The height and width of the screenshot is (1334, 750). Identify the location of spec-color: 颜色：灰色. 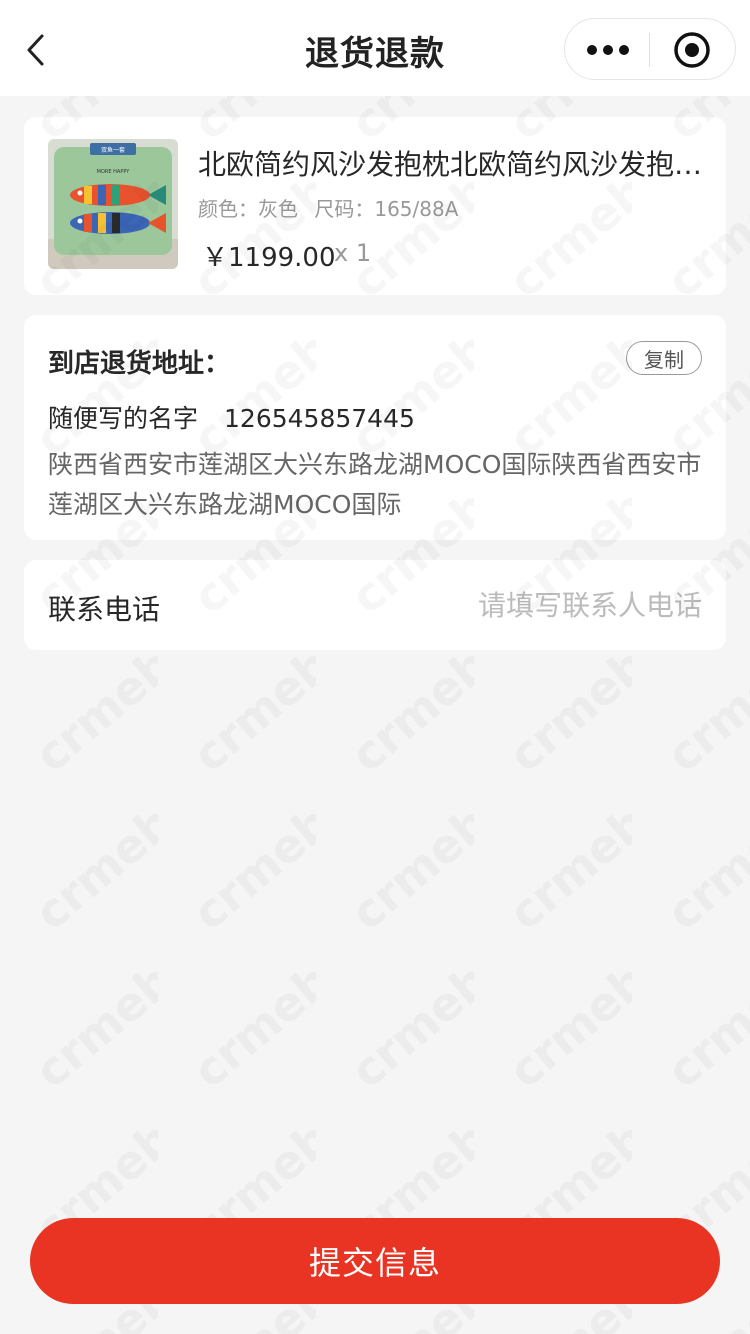
(248, 209).